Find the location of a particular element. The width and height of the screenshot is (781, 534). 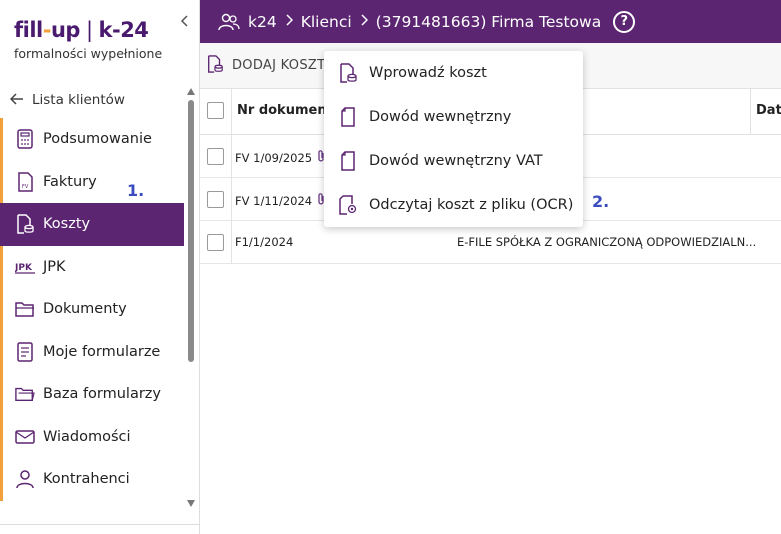

menu-item-label: Odczytaj koszt z pliku (OCR) is located at coordinates (471, 205).